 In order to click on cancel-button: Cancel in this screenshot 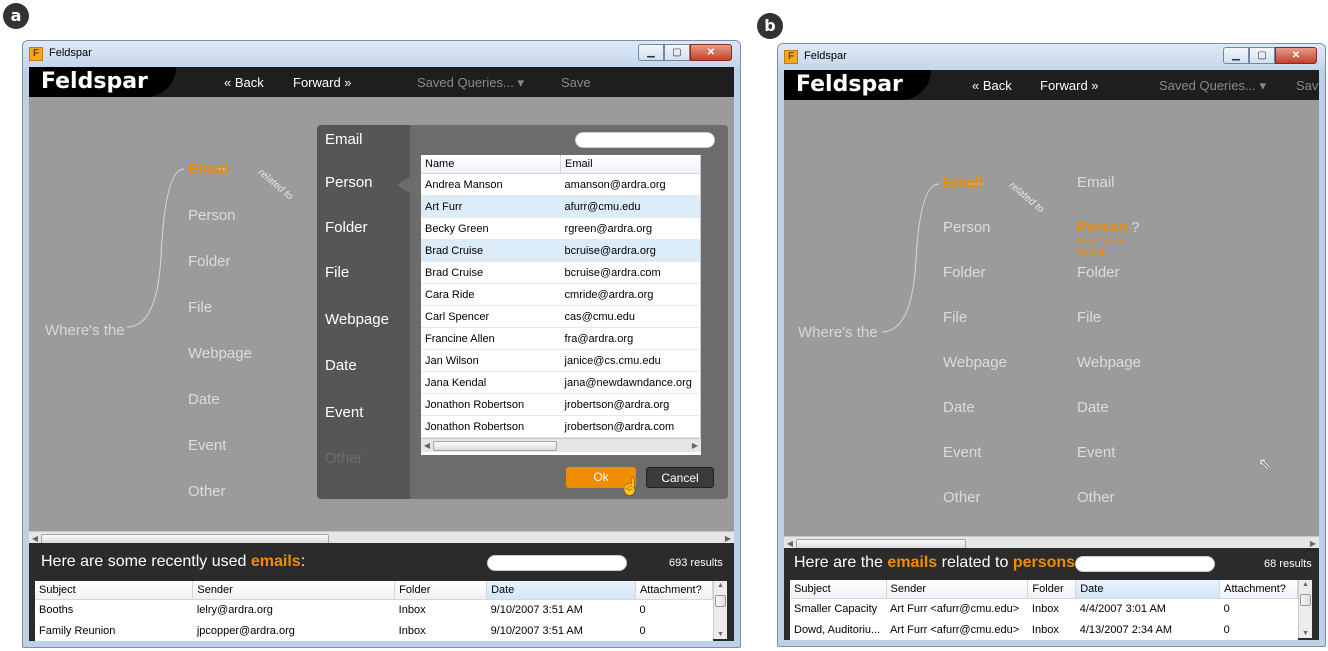, I will do `click(680, 477)`.